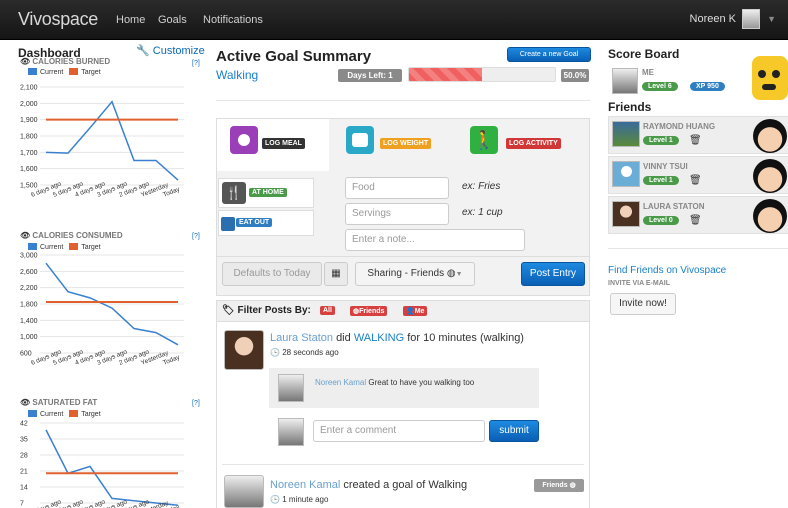 The height and width of the screenshot is (508, 788). Describe the element at coordinates (340, 382) in the screenshot. I see `comment-author: Noreen Kamal` at that location.